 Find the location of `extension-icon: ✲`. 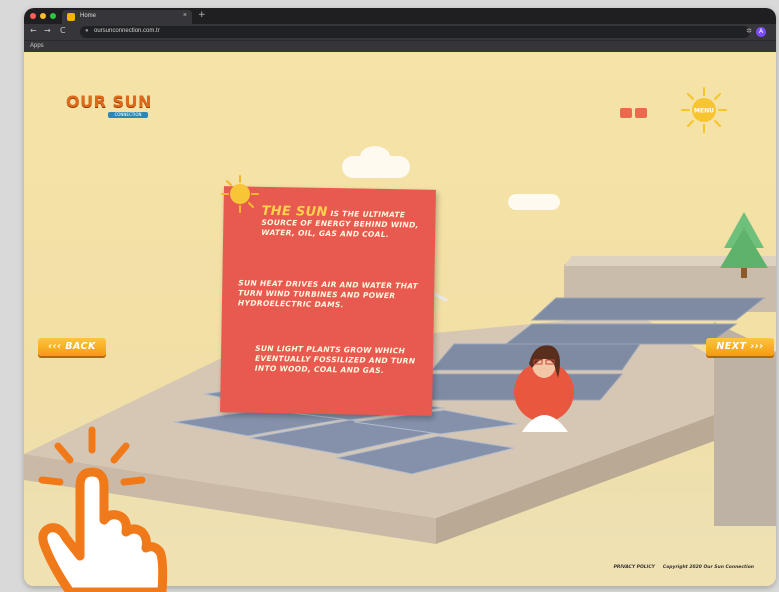

extension-icon: ✲ is located at coordinates (749, 31).